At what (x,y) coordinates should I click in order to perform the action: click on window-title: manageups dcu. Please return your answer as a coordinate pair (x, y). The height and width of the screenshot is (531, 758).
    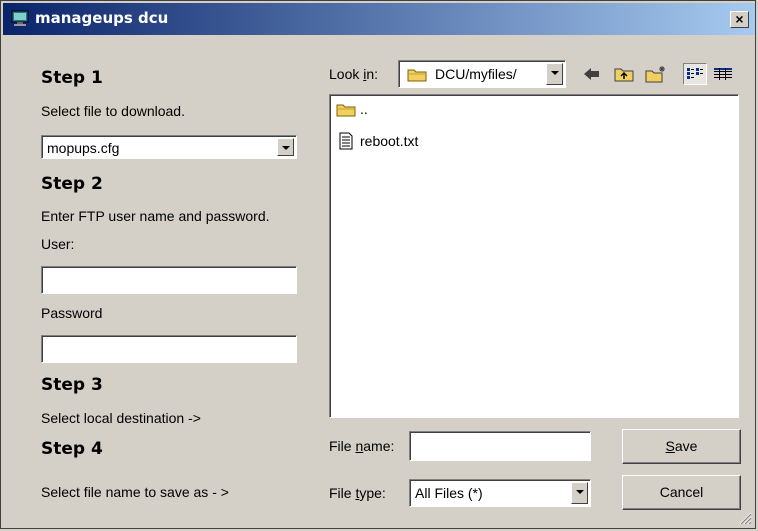
    Looking at the image, I should click on (102, 18).